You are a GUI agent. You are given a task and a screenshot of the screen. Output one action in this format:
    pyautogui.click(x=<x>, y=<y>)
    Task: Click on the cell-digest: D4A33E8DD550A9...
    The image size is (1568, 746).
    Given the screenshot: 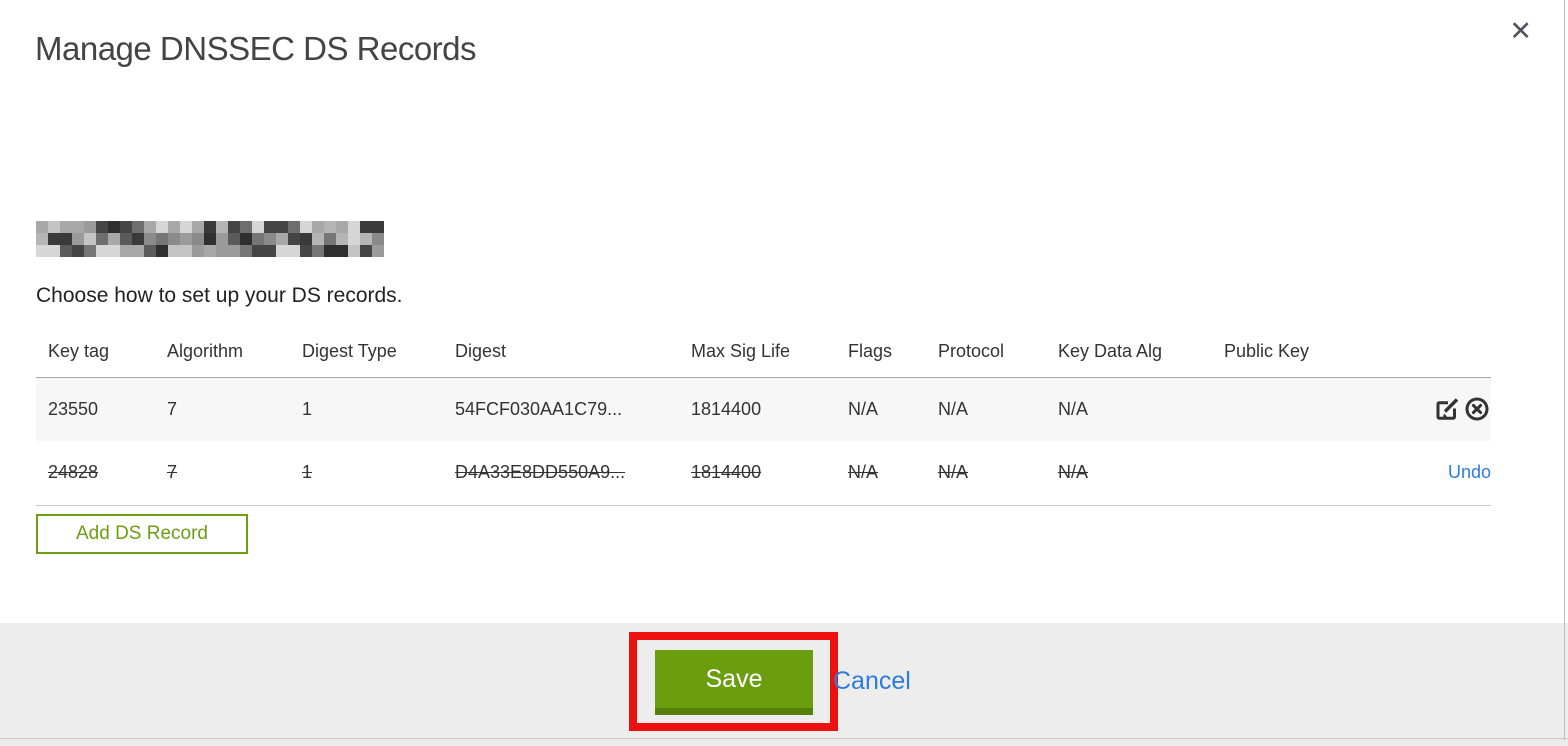 What is the action you would take?
    pyautogui.click(x=540, y=472)
    